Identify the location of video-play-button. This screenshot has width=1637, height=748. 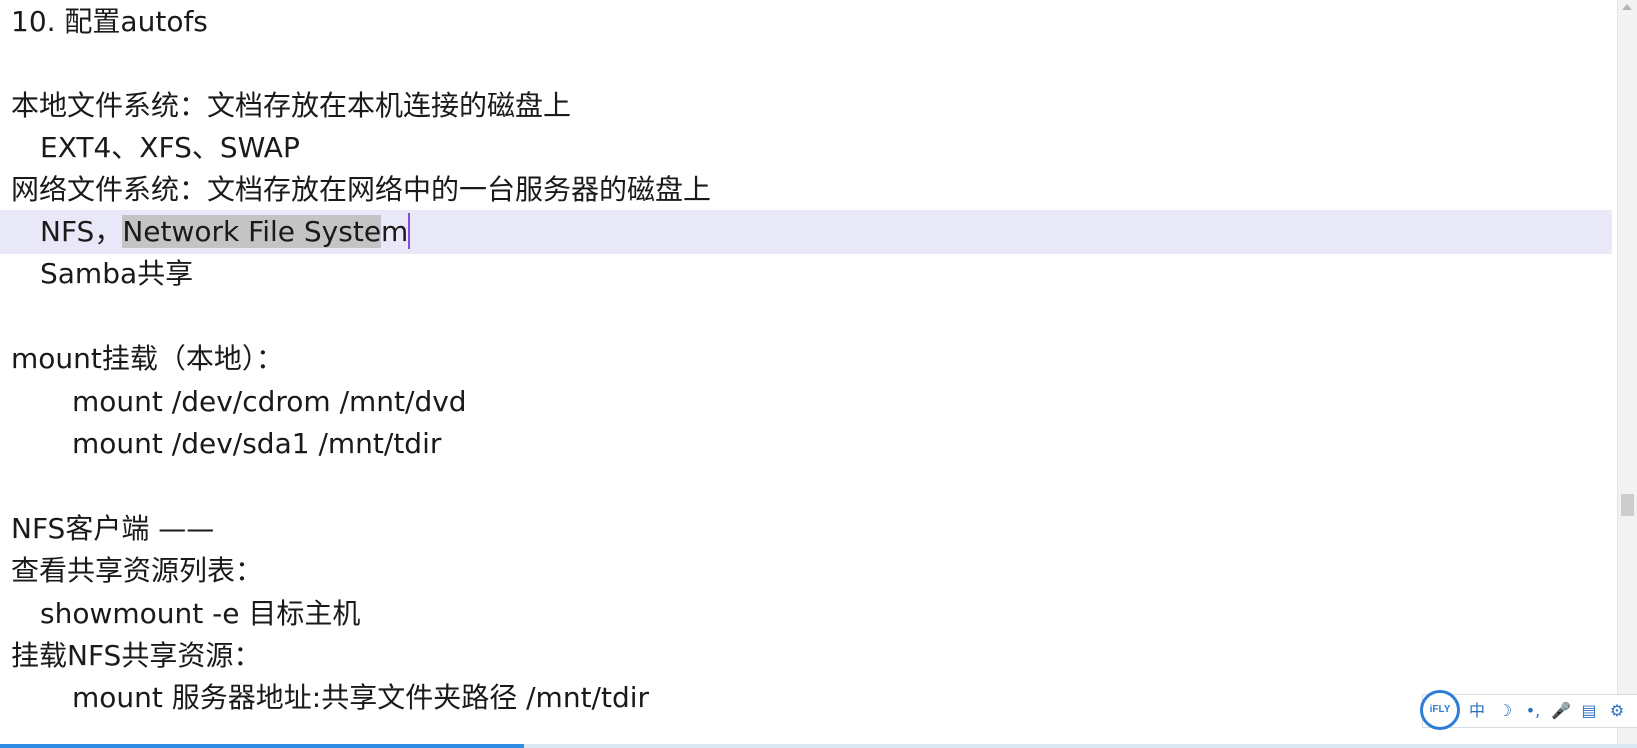
(1514, 643).